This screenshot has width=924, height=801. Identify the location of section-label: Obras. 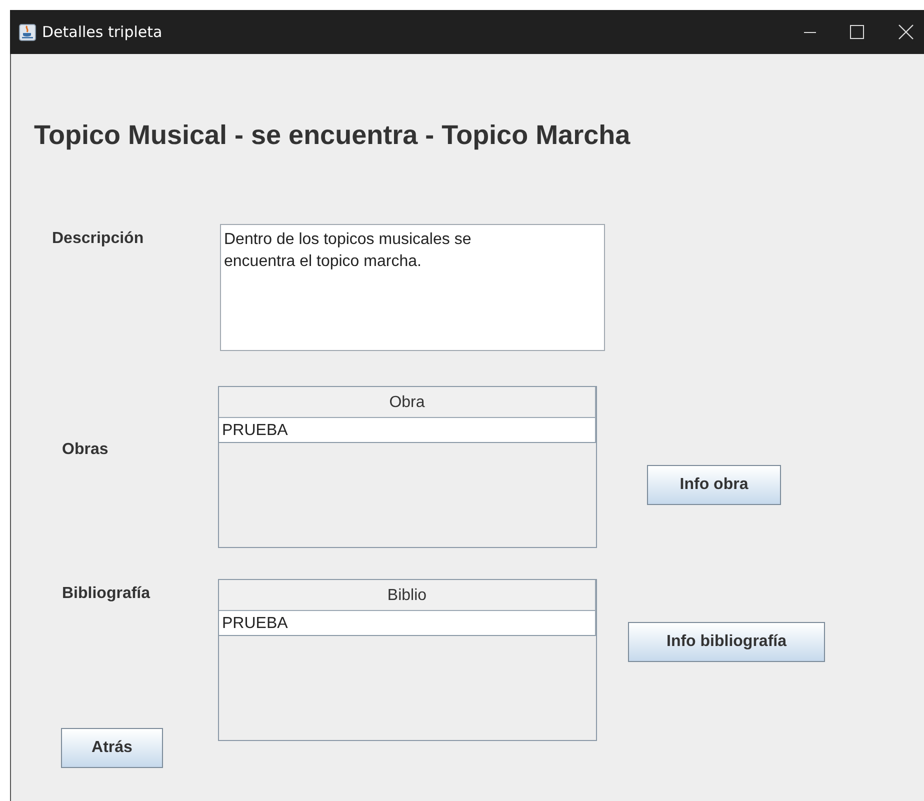
(85, 450).